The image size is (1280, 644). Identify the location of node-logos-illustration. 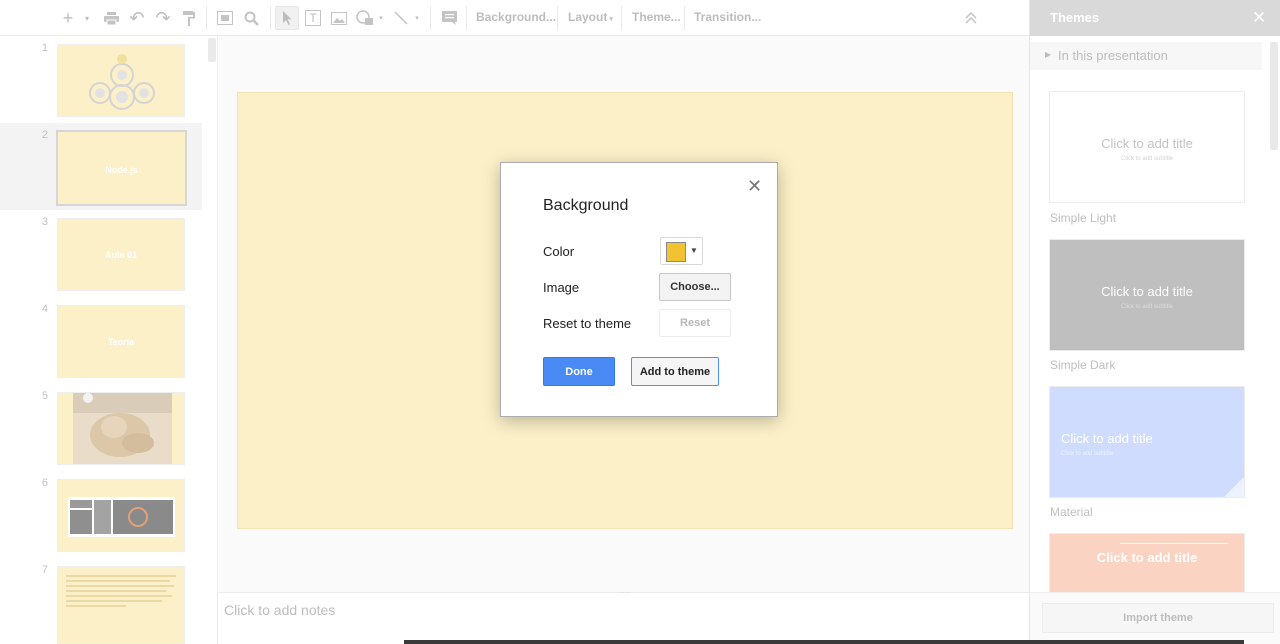
(122, 82).